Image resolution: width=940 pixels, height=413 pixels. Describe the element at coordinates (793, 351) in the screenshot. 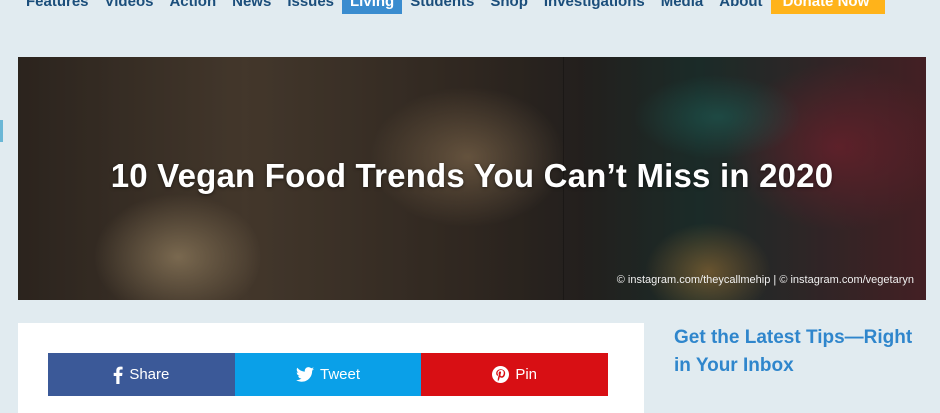

I see `newsletter-heading: Get the Latest Tips—Right in Your Inbox` at that location.